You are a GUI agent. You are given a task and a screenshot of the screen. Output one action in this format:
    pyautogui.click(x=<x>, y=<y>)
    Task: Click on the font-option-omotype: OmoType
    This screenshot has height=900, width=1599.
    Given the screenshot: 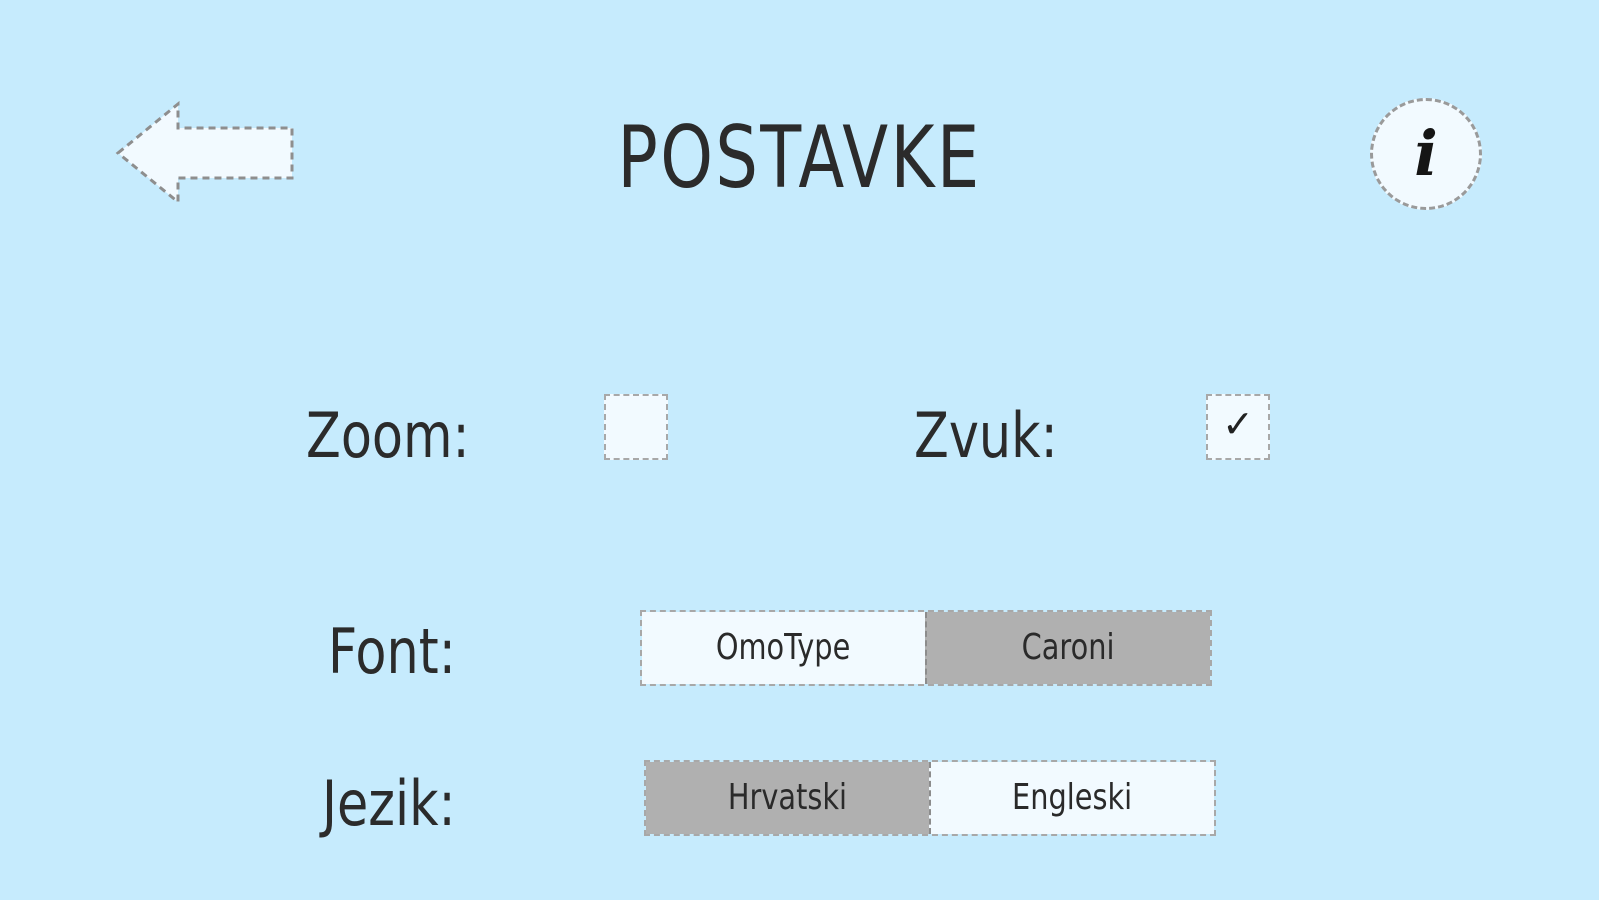 What is the action you would take?
    pyautogui.click(x=783, y=648)
    